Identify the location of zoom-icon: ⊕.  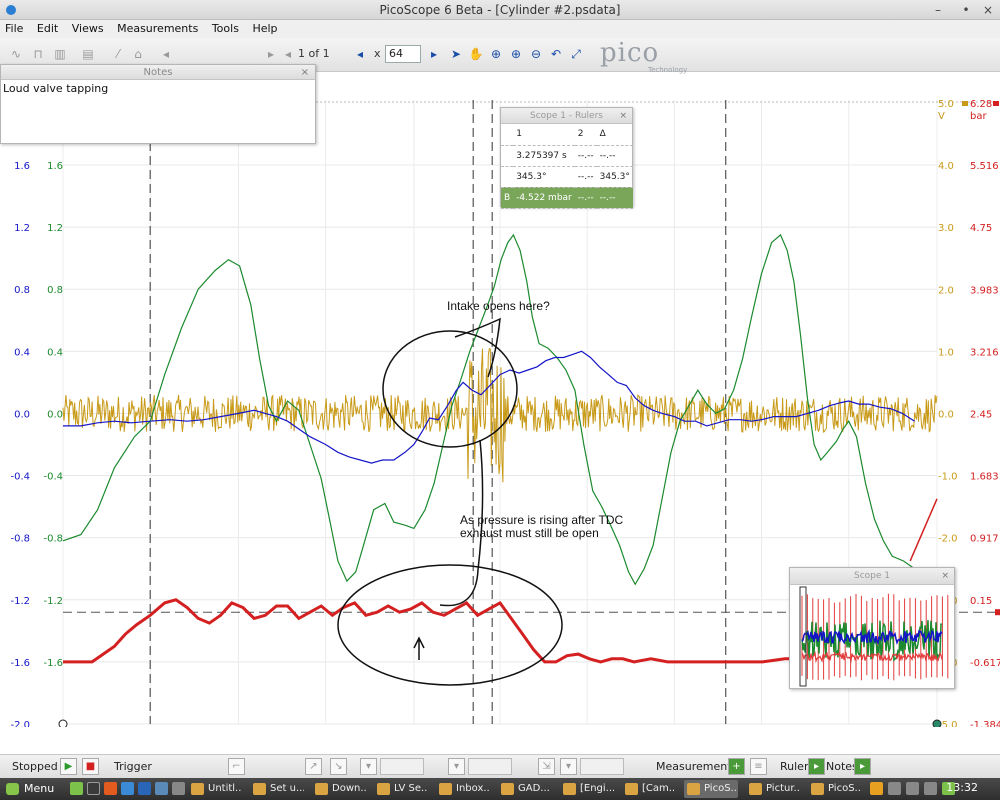
(496, 54).